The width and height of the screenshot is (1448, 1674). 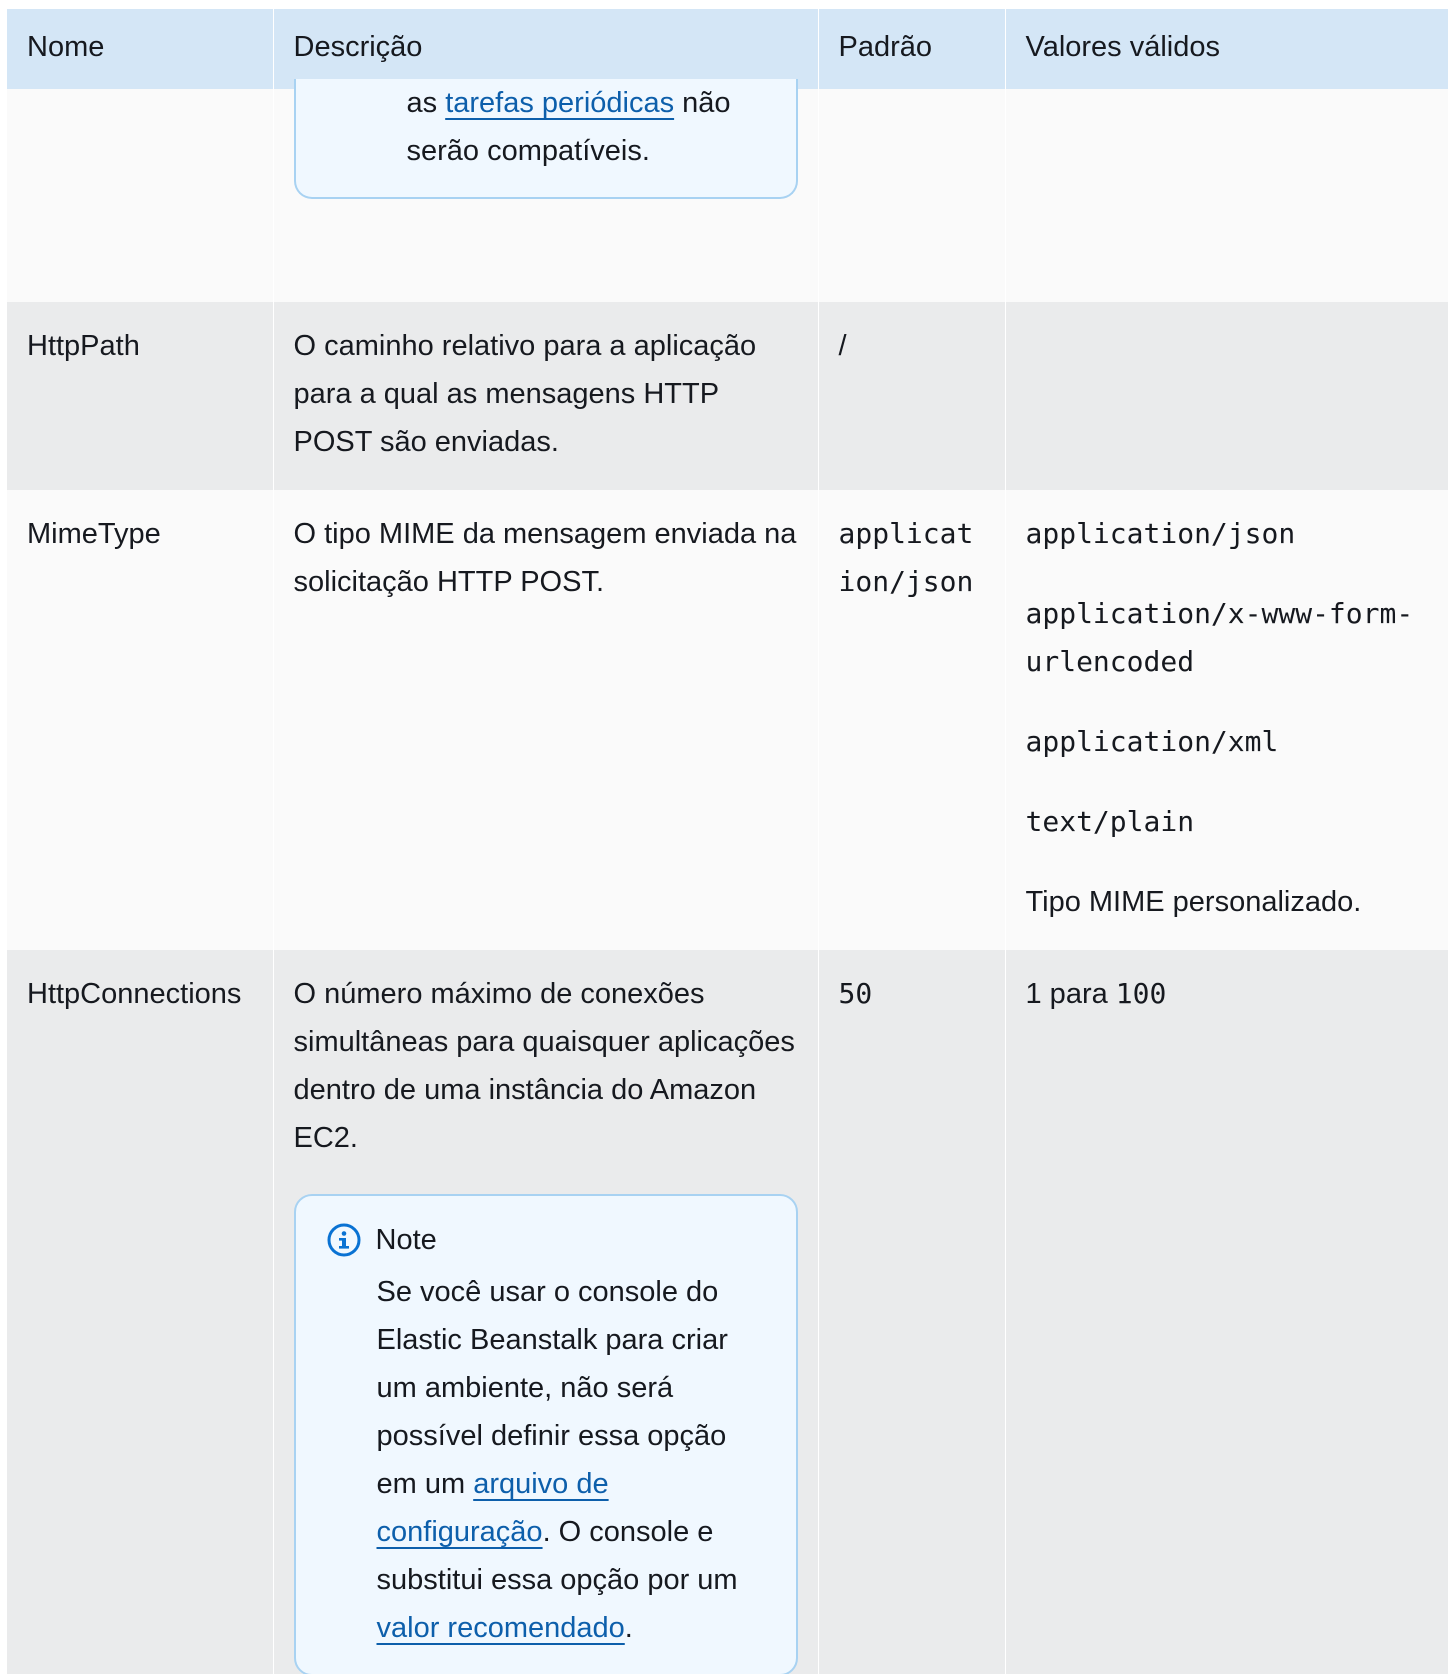 What do you see at coordinates (140, 1312) in the screenshot?
I see `cell-name: HttpConnections` at bounding box center [140, 1312].